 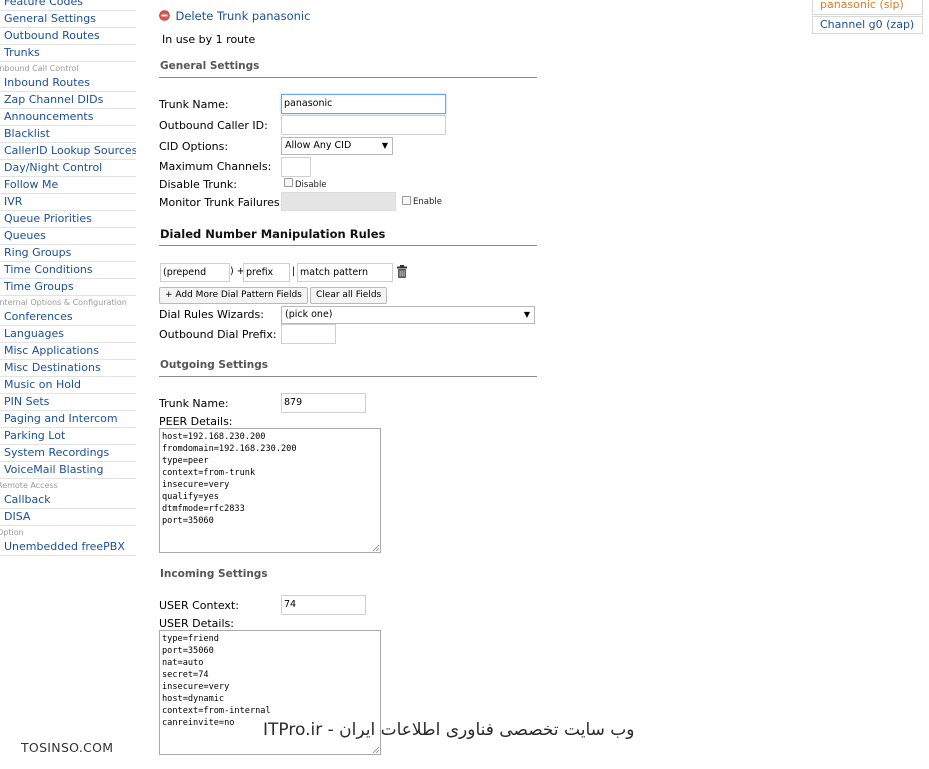 I want to click on user-context-input: 74, so click(x=323, y=605).